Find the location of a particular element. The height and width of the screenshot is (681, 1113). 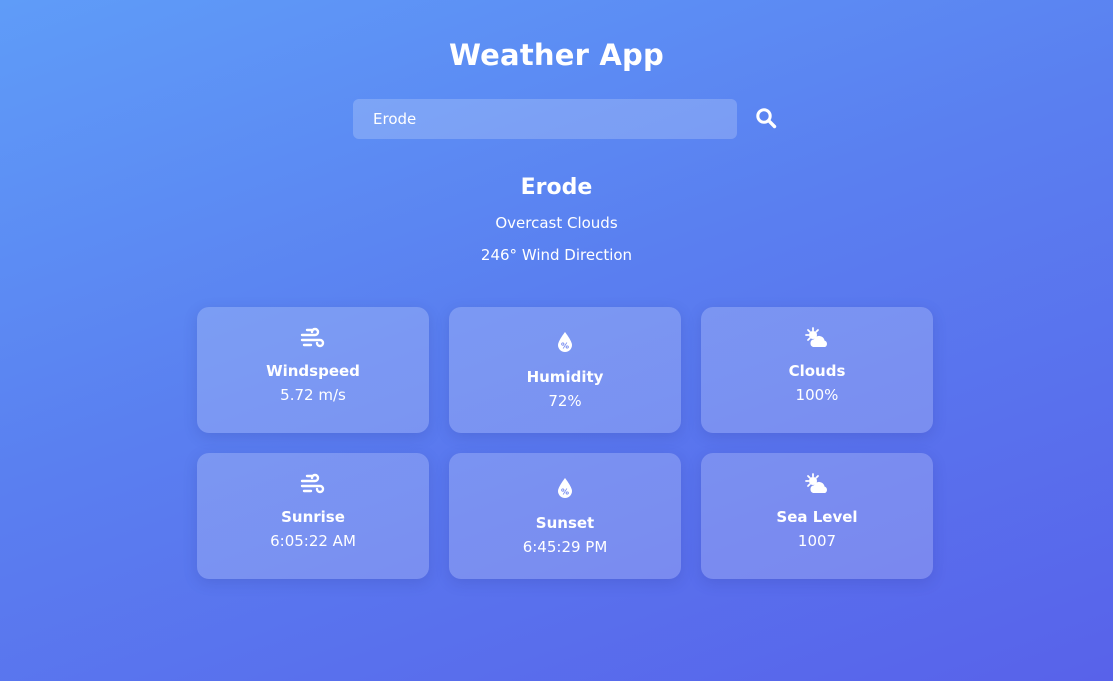

card-value: 6:45:29 PM is located at coordinates (565, 547).